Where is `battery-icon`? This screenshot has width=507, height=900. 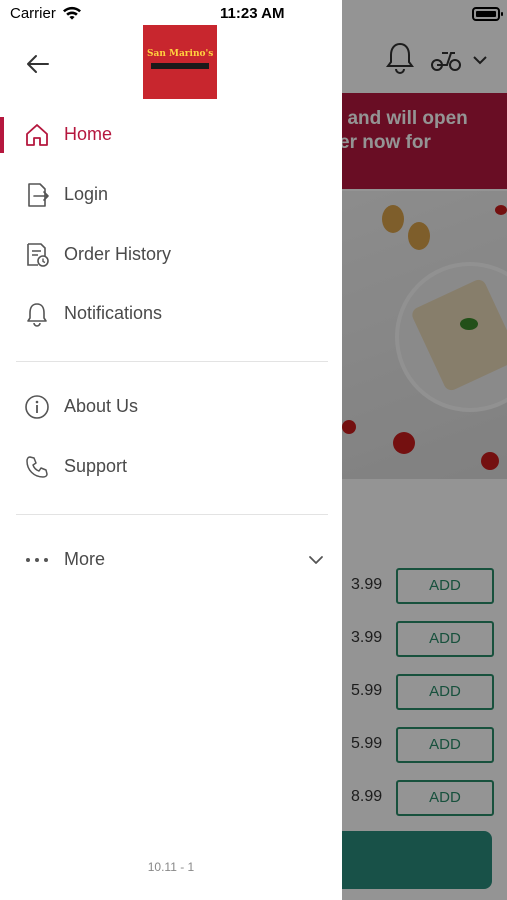
battery-icon is located at coordinates (487, 14).